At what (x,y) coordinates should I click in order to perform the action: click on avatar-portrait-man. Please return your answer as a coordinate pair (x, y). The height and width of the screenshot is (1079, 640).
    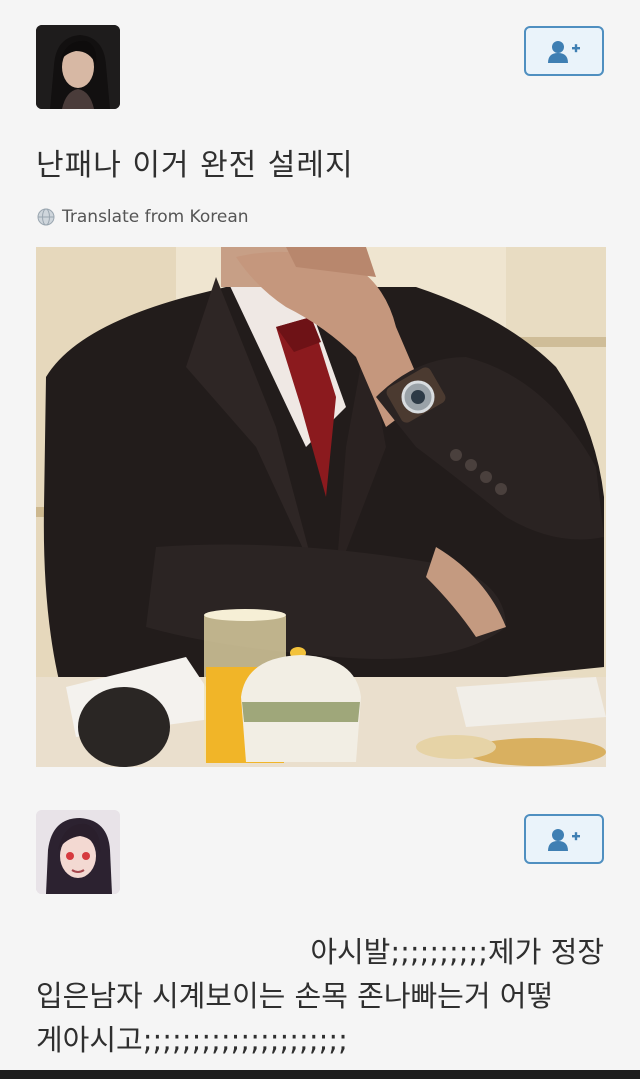
    Looking at the image, I should click on (78, 67).